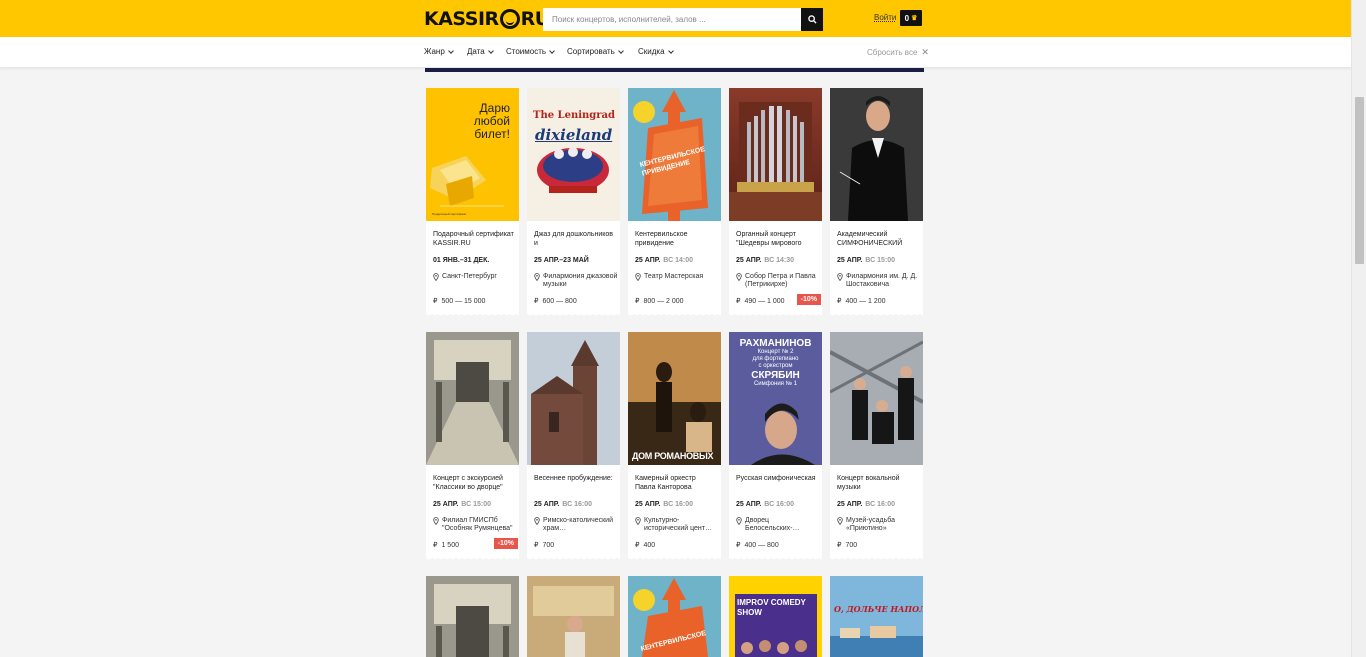  I want to click on event-venue: Театр Мастерская, so click(677, 277).